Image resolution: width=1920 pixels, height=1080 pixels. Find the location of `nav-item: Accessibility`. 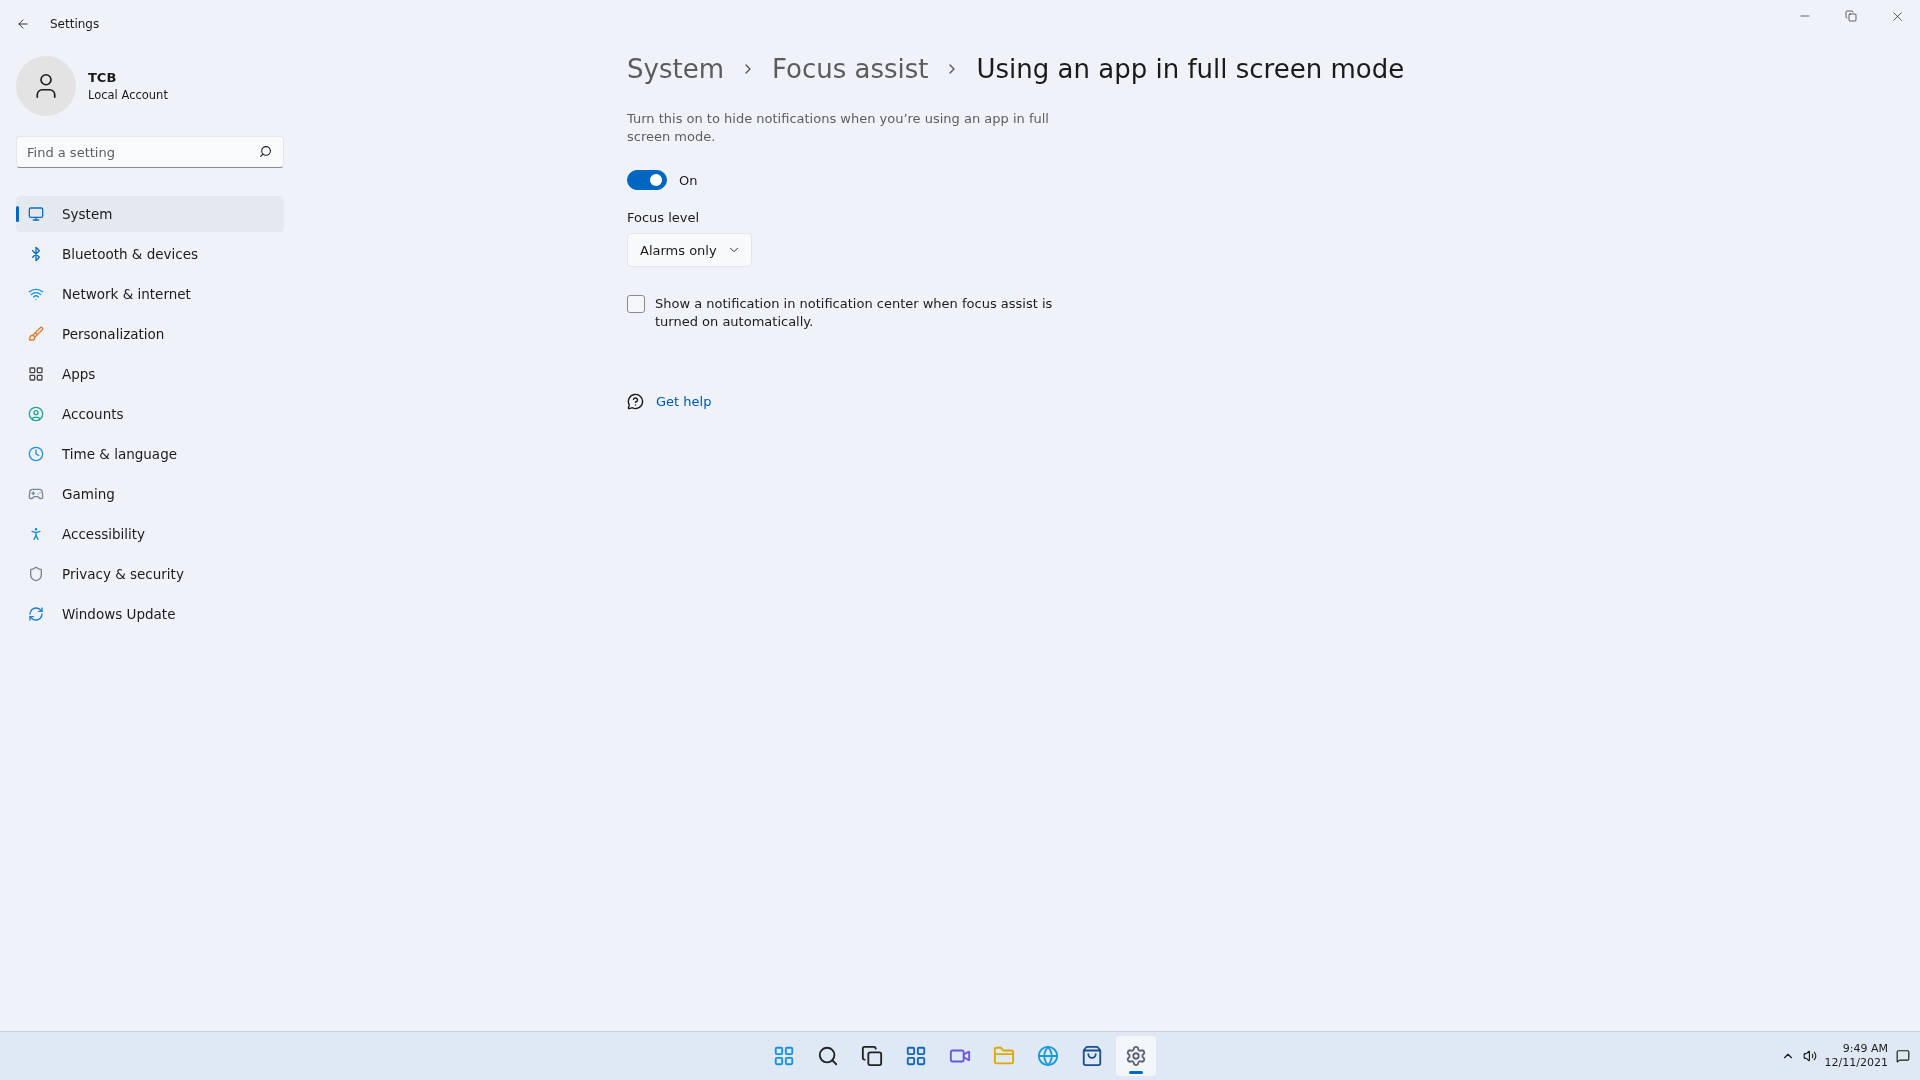

nav-item: Accessibility is located at coordinates (150, 534).